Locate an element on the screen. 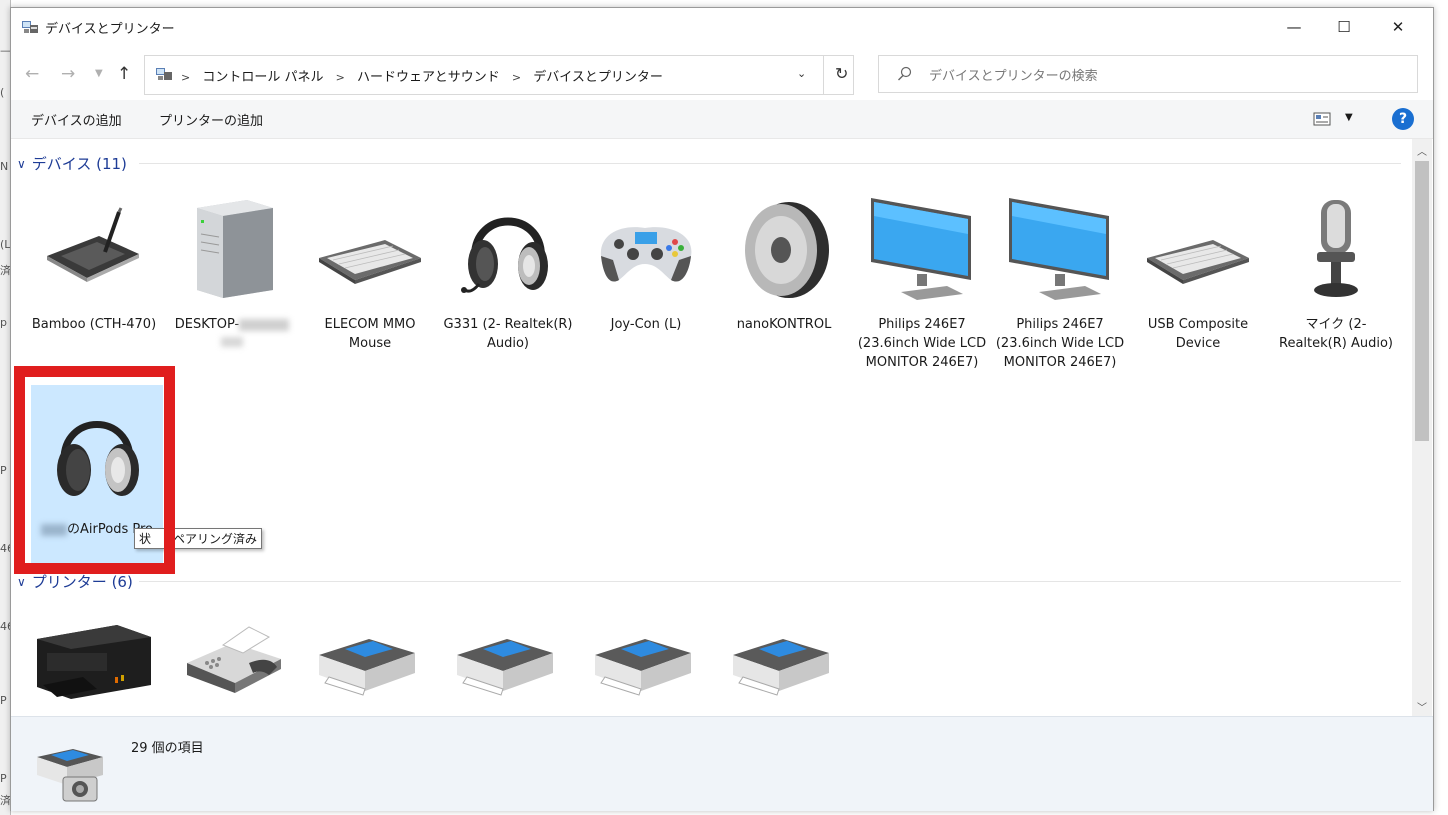  microphone-icon is located at coordinates (1336, 248).